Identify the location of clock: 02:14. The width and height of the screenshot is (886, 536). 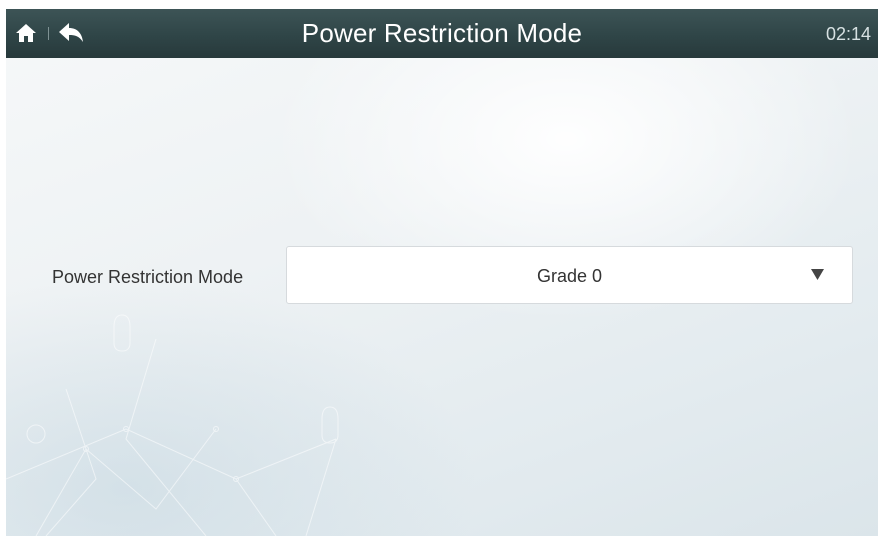
(848, 34).